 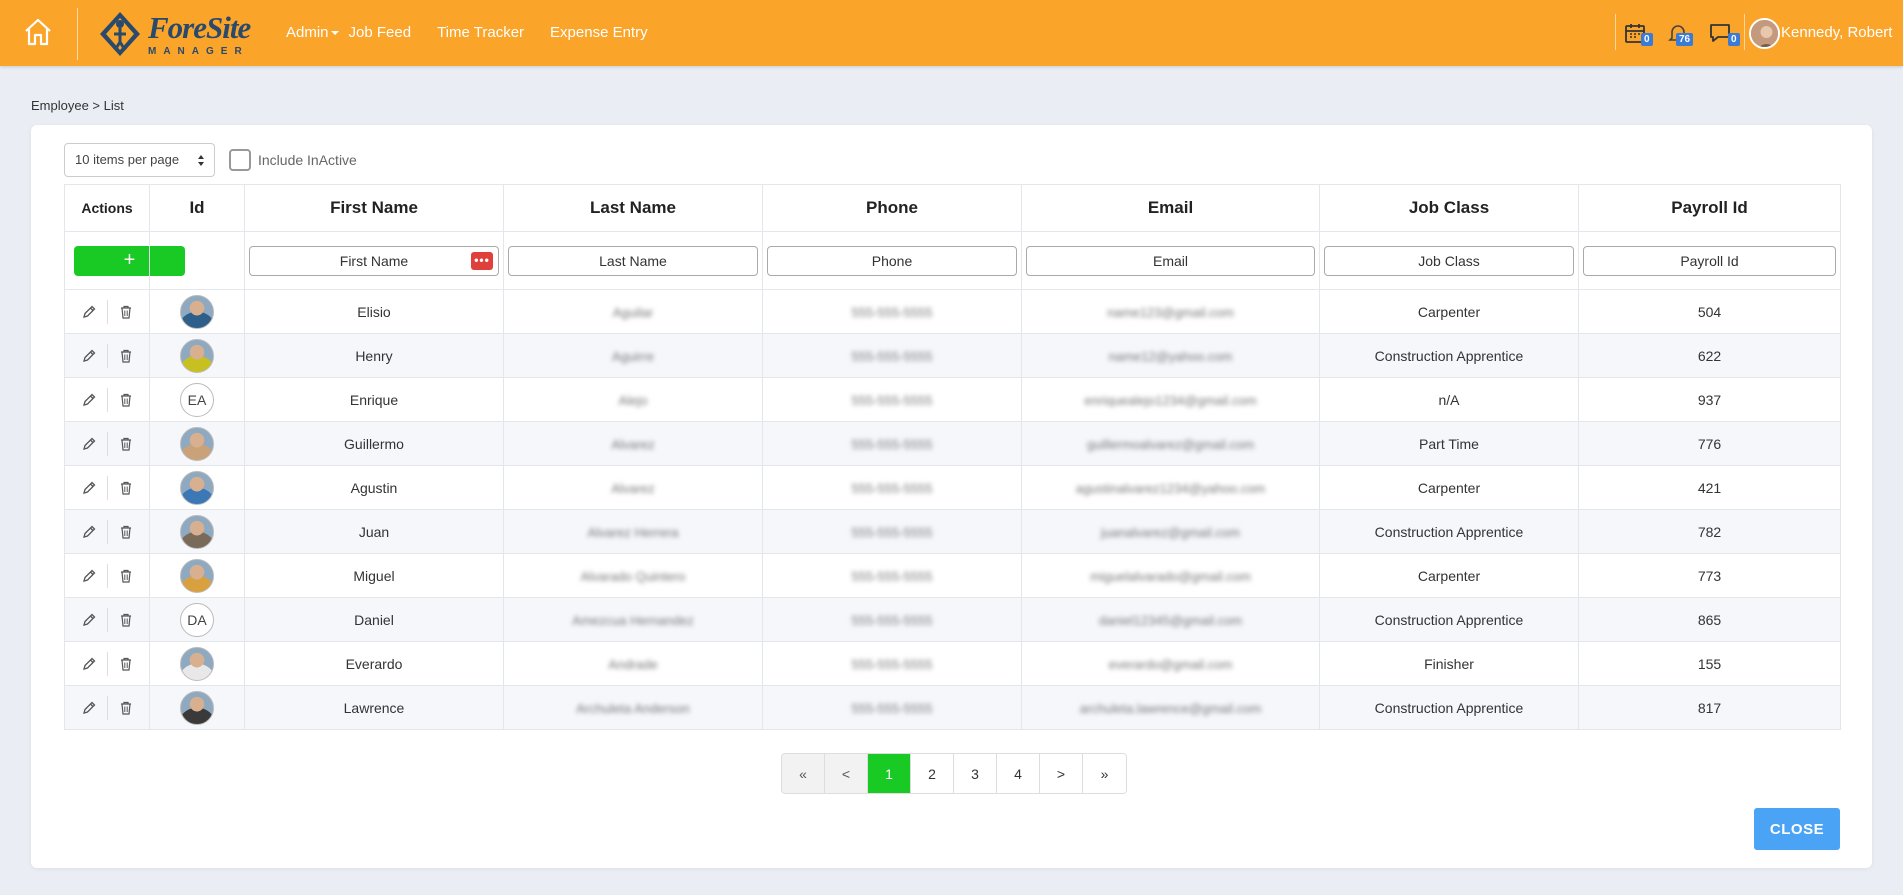 I want to click on header-payroll-id: Payroll Id, so click(x=1709, y=208).